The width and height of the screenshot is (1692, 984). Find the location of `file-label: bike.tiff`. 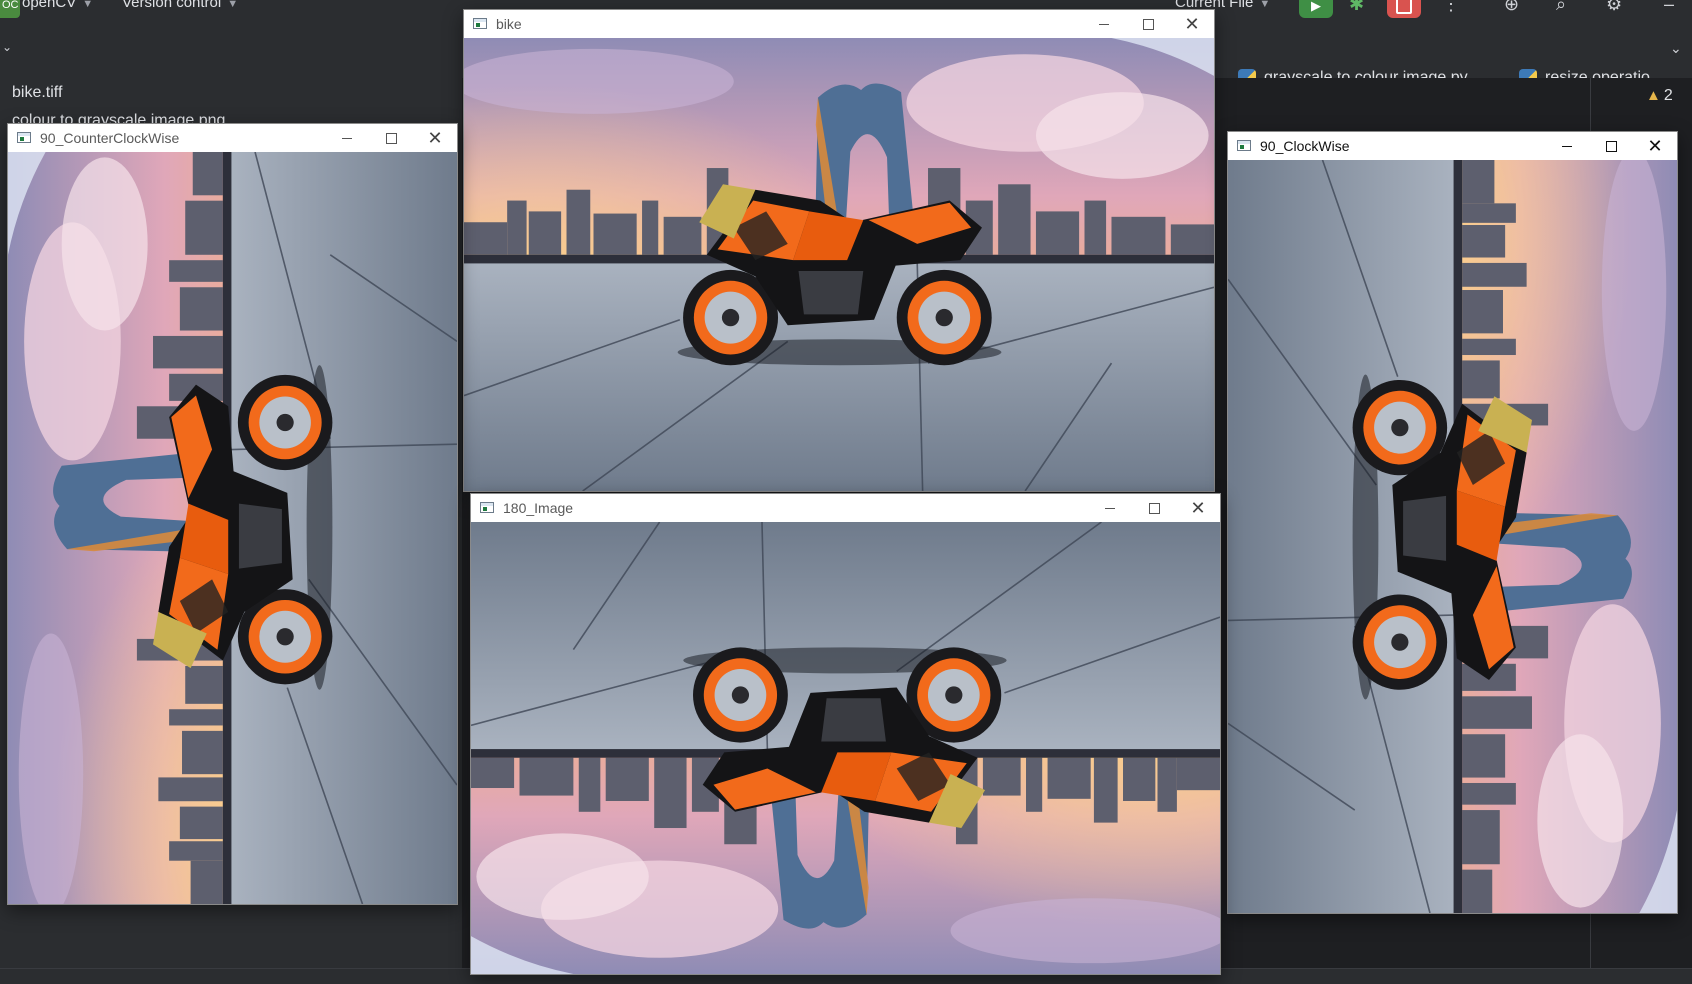

file-label: bike.tiff is located at coordinates (37, 92).